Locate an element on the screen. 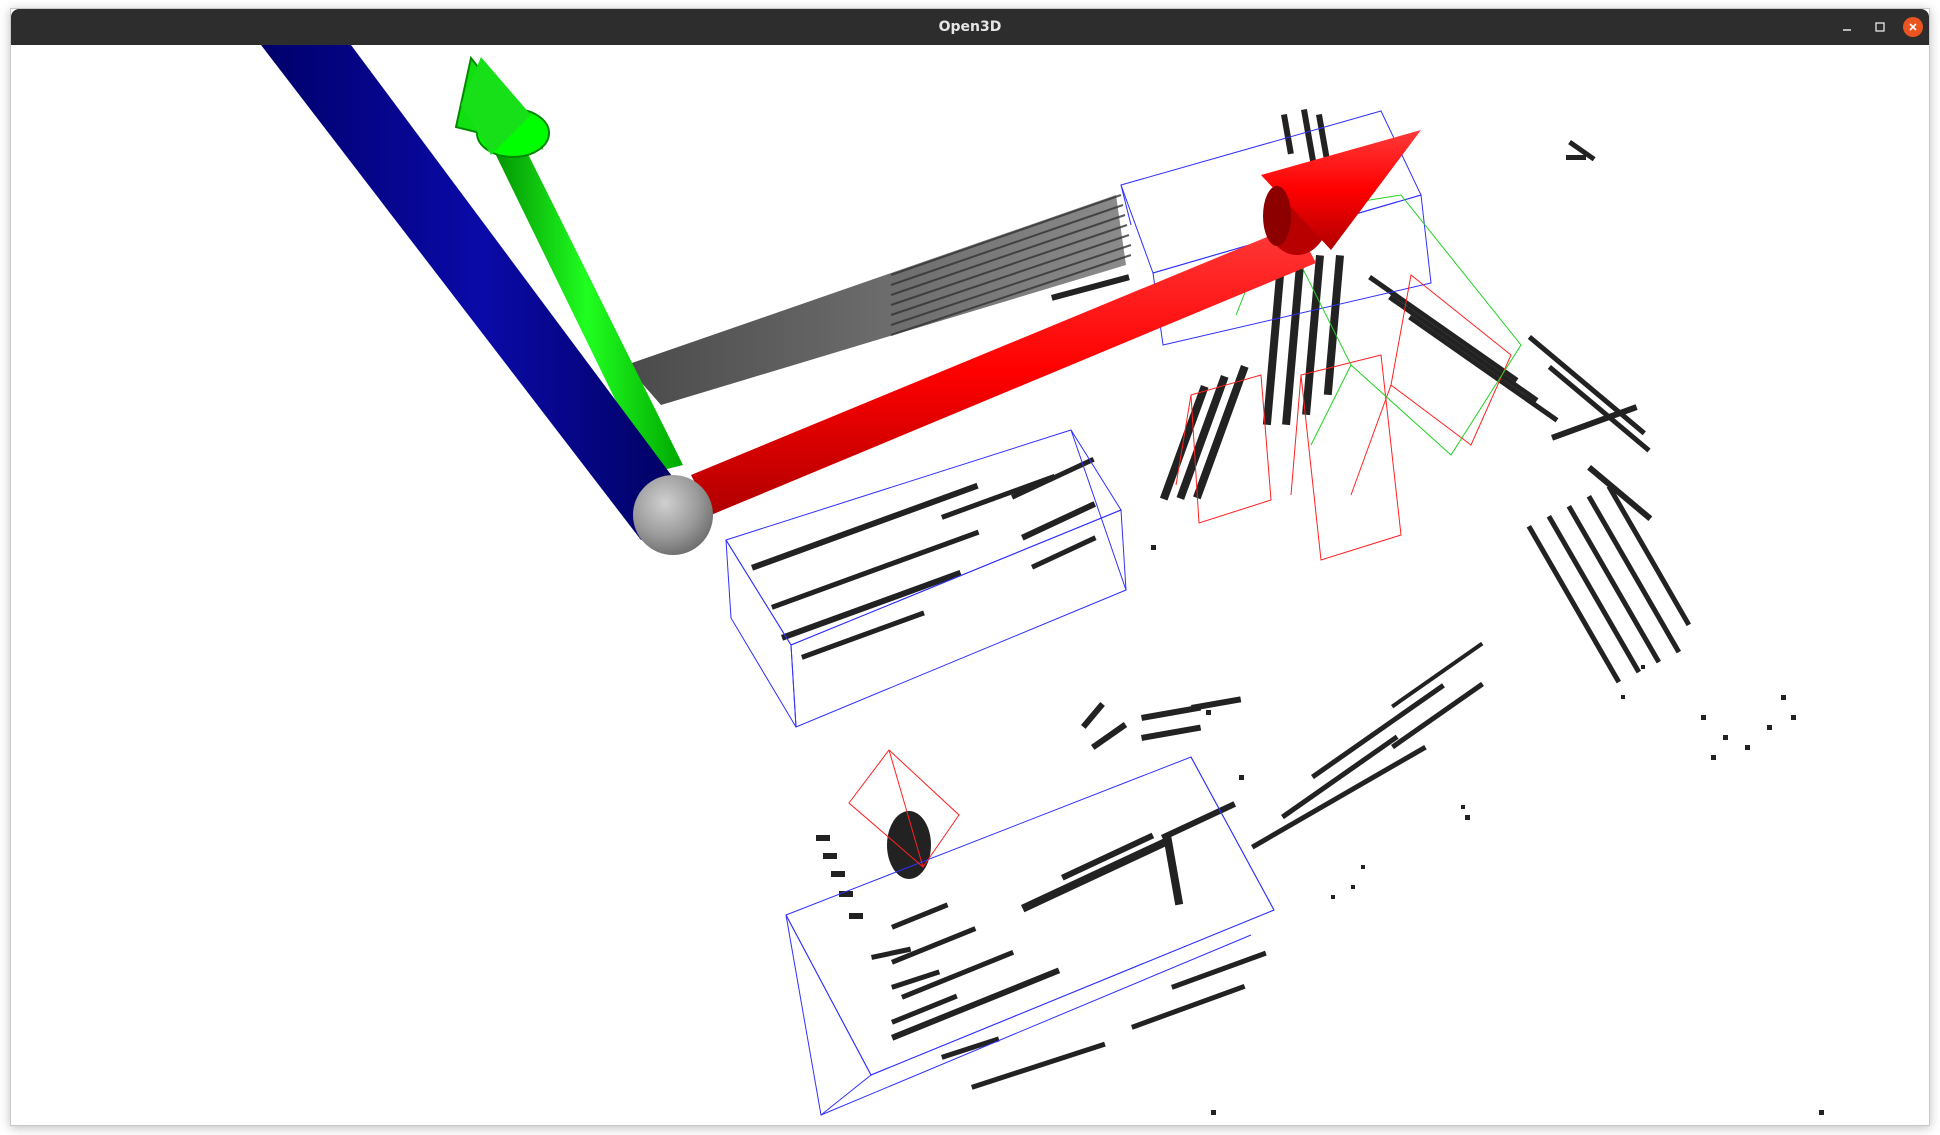 The height and width of the screenshot is (1135, 1940). origin-sphere is located at coordinates (673, 515).